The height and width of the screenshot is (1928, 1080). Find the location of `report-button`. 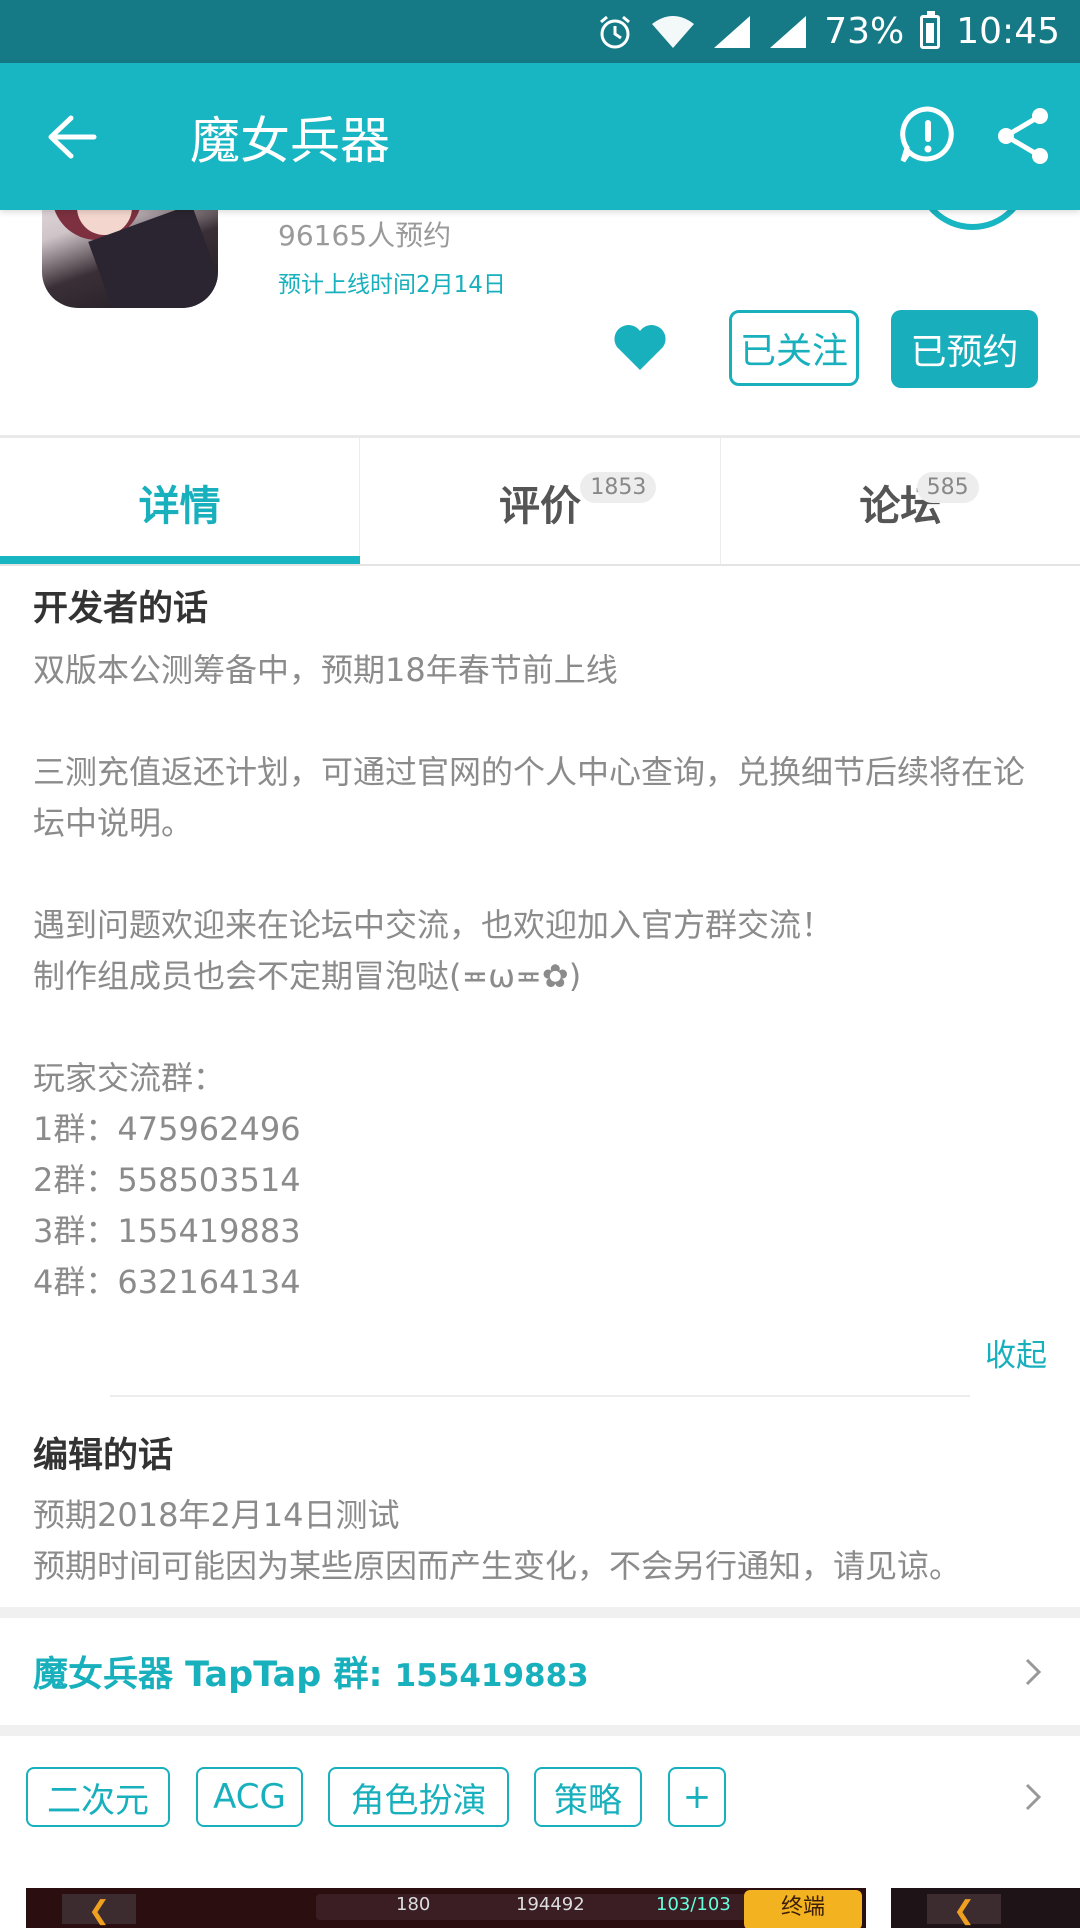

report-button is located at coordinates (928, 136).